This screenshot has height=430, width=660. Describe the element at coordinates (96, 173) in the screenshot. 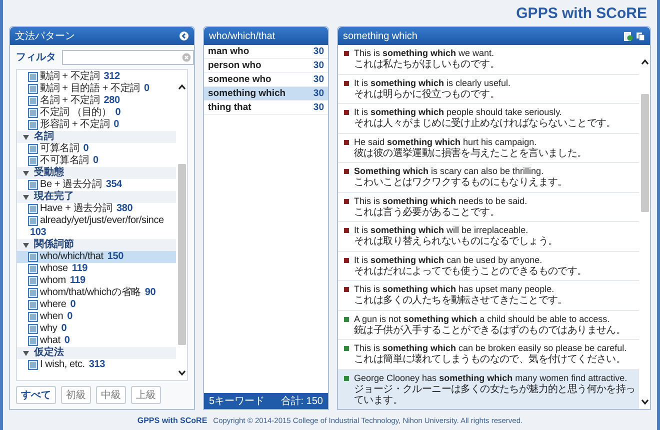

I see `tree-group: 受動態` at that location.